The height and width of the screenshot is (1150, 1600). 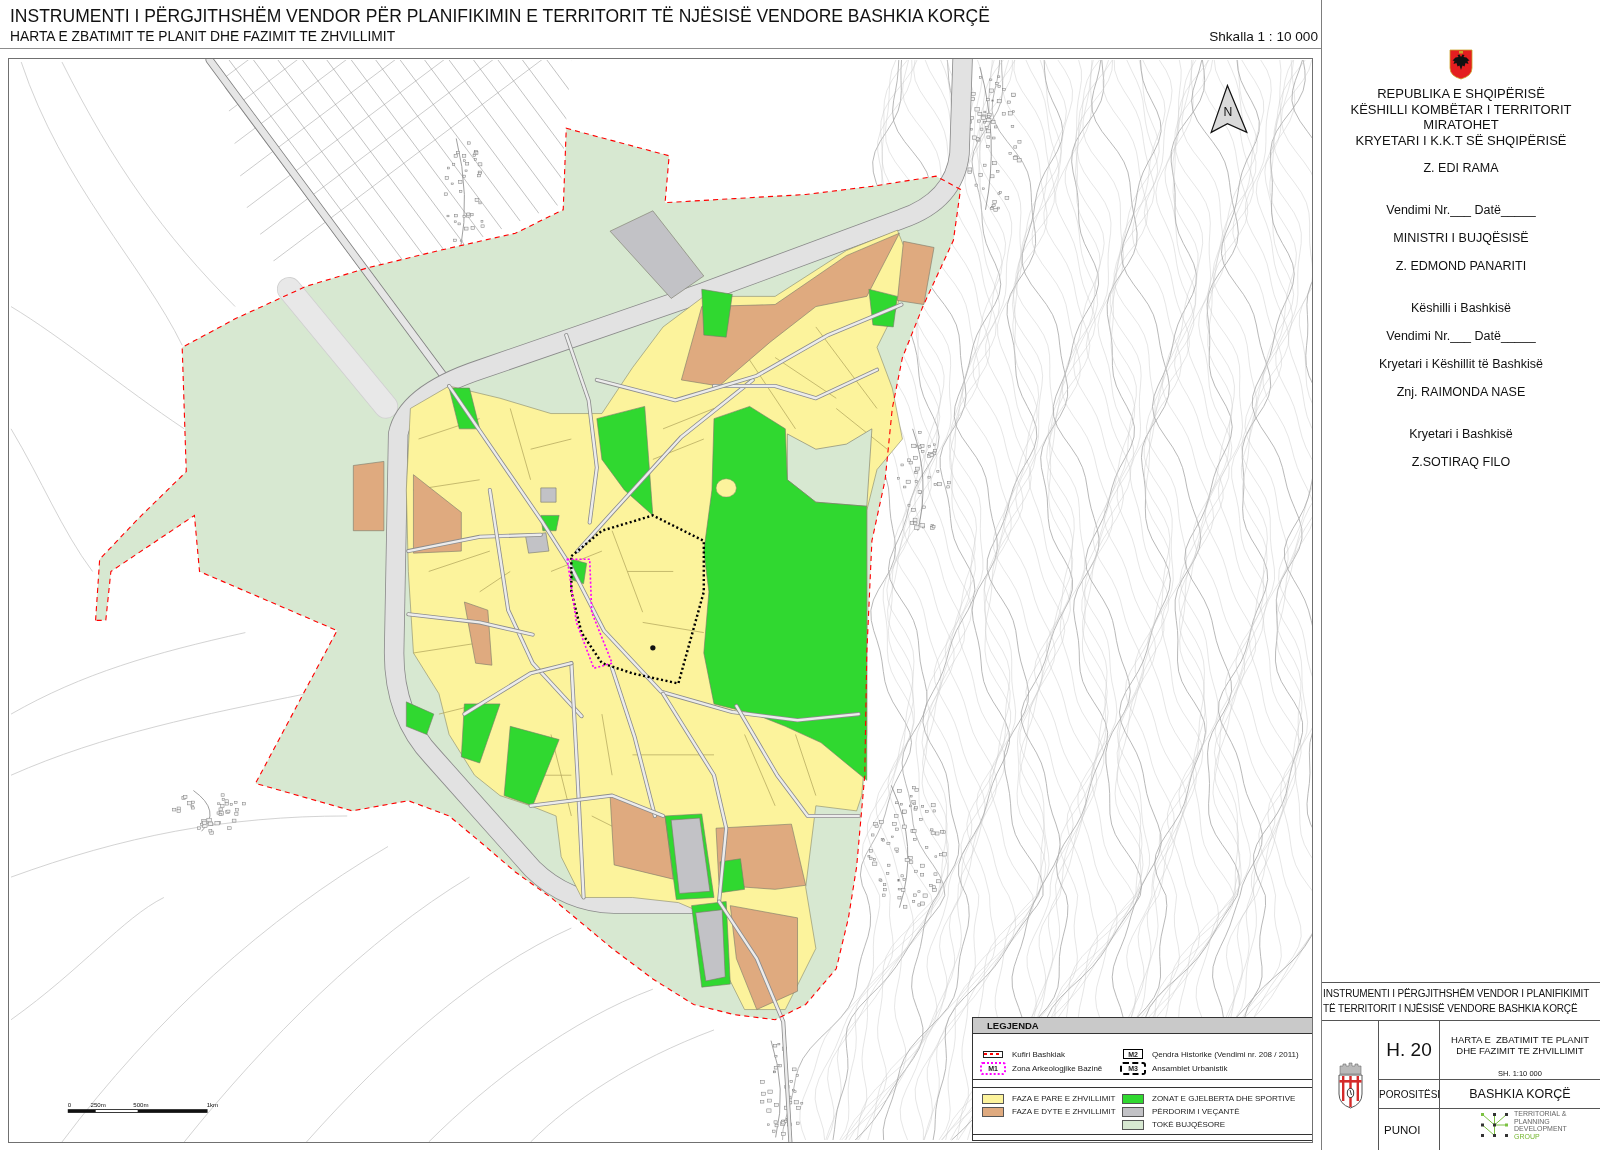 I want to click on legend-label: FAZA E PARE E ZHVILLIMIT, so click(x=1064, y=1098).